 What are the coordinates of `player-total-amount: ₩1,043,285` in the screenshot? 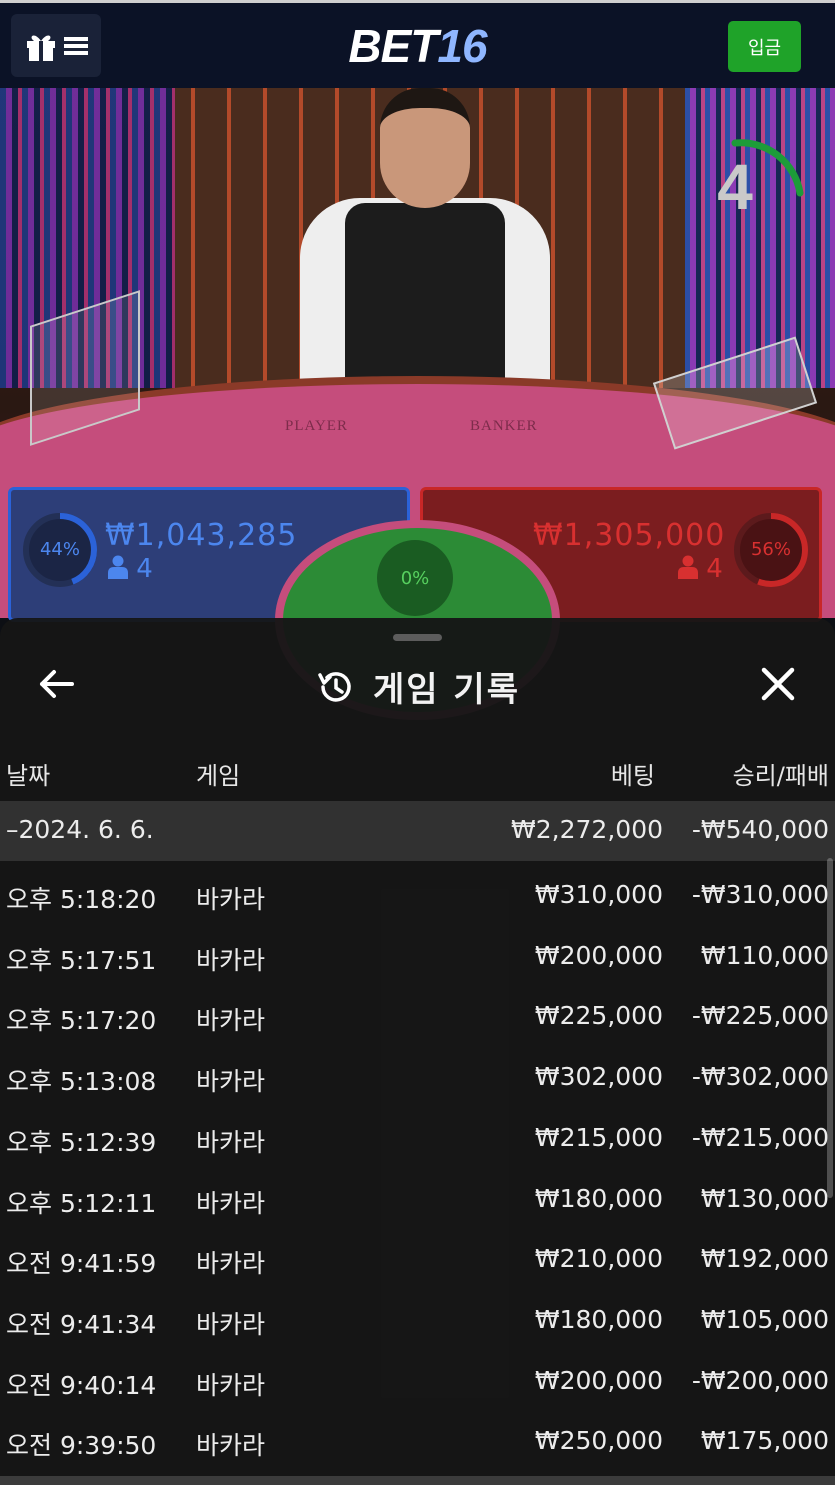 It's located at (201, 535).